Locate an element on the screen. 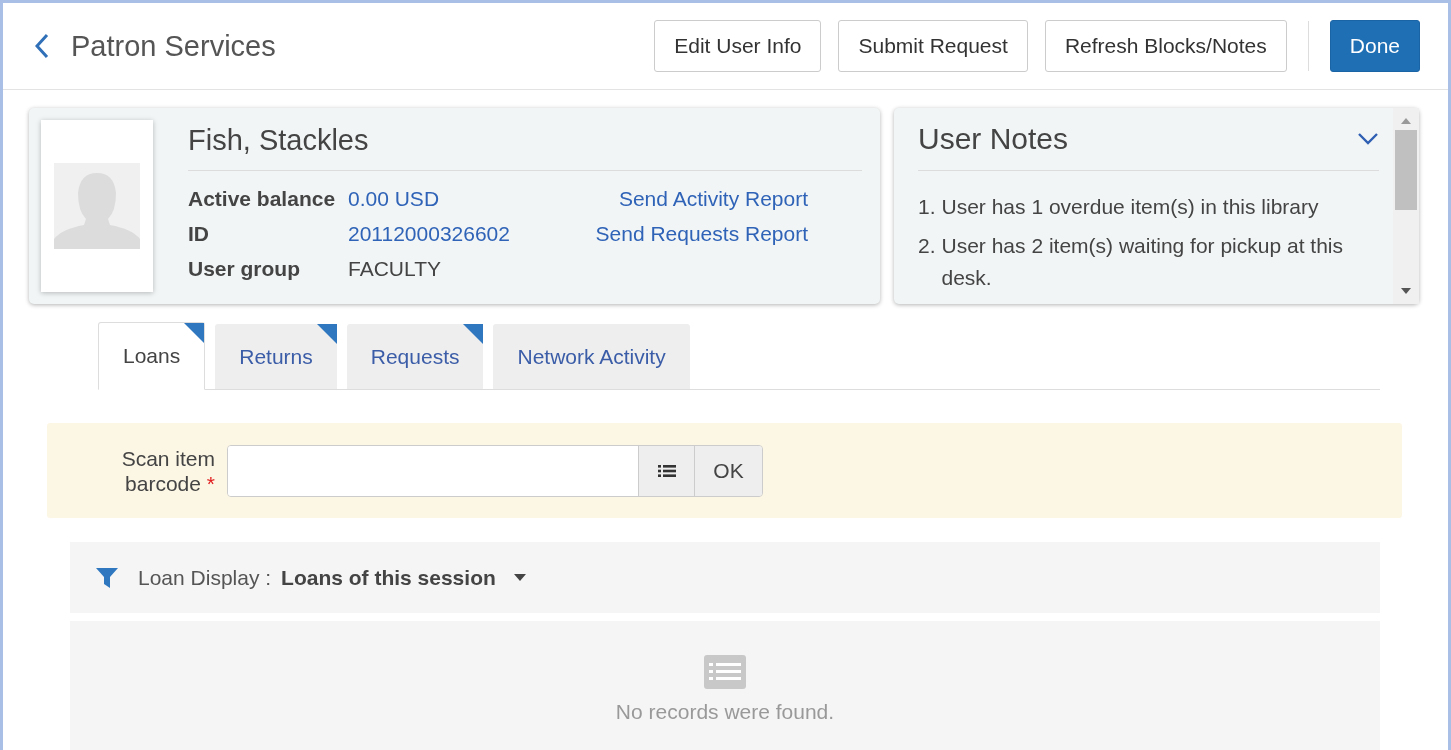  header-button: Refresh Blocks/Notes is located at coordinates (1165, 46).